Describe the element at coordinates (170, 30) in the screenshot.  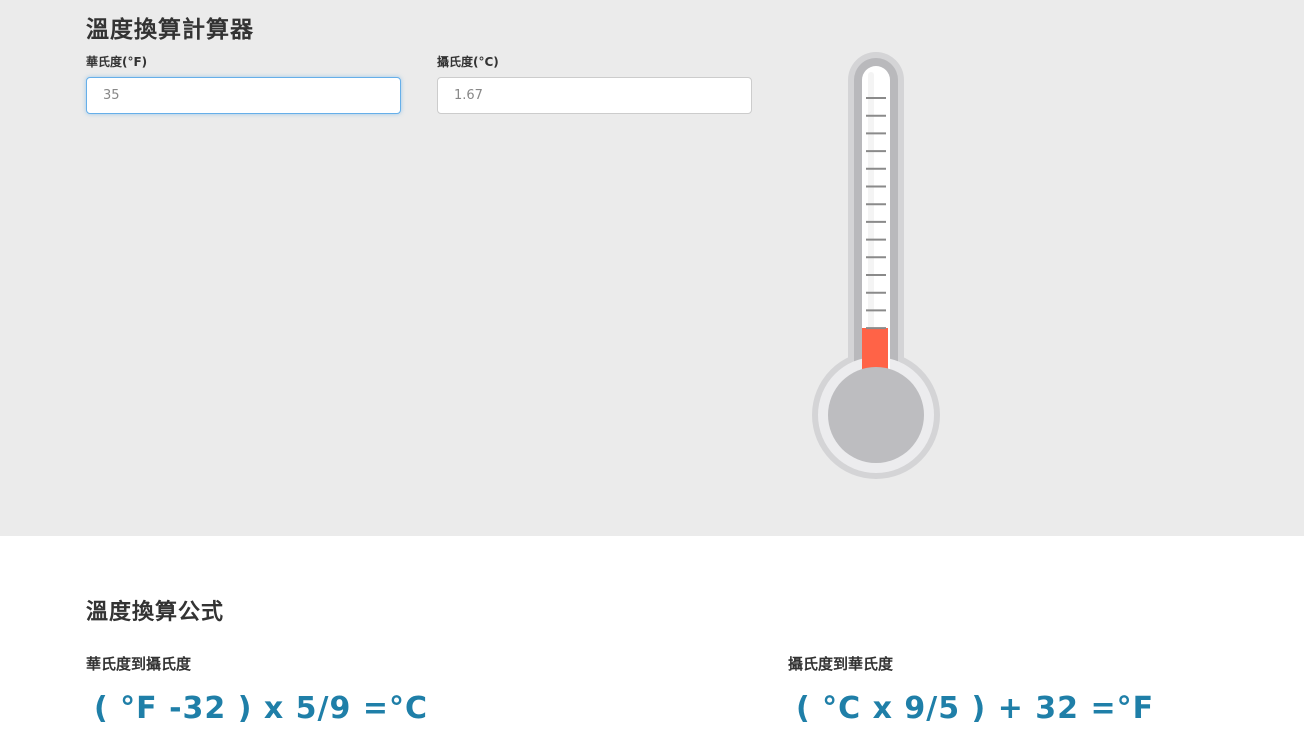
I see `calculator-title: 溫度換算計算器` at that location.